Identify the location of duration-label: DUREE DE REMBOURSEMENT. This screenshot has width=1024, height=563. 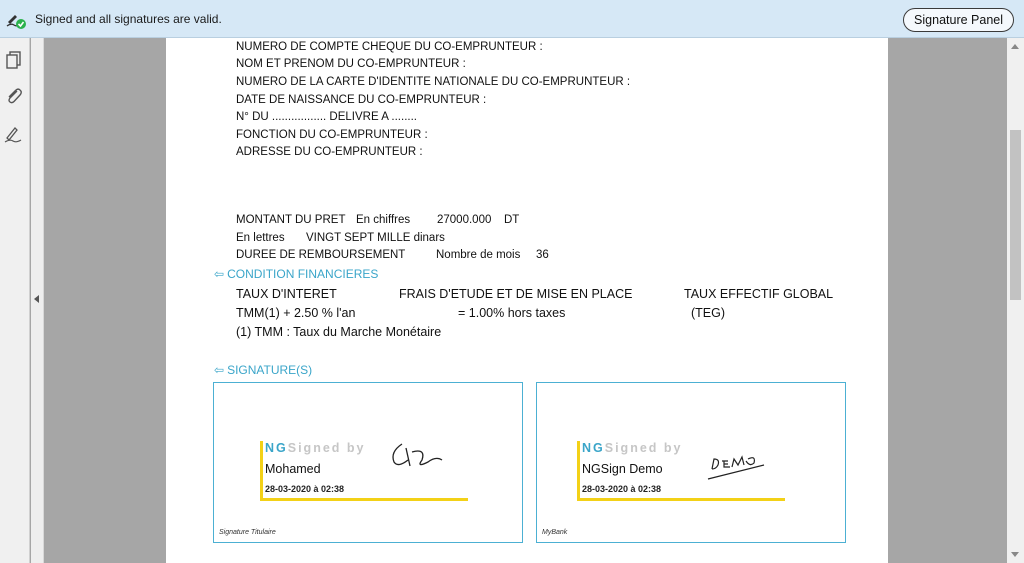
(321, 255).